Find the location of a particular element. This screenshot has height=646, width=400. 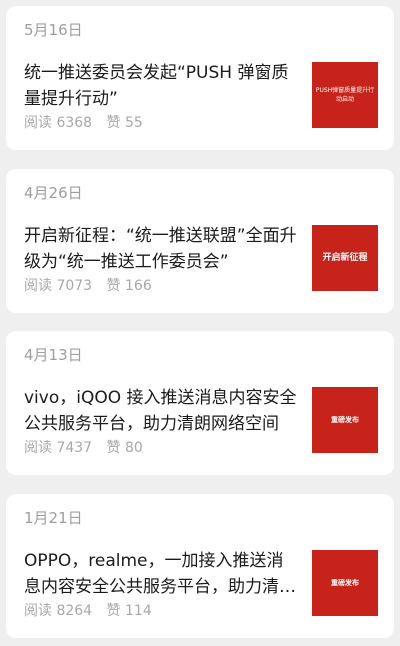

article-stats: 阅读 8264 赞 114 is located at coordinates (88, 611).